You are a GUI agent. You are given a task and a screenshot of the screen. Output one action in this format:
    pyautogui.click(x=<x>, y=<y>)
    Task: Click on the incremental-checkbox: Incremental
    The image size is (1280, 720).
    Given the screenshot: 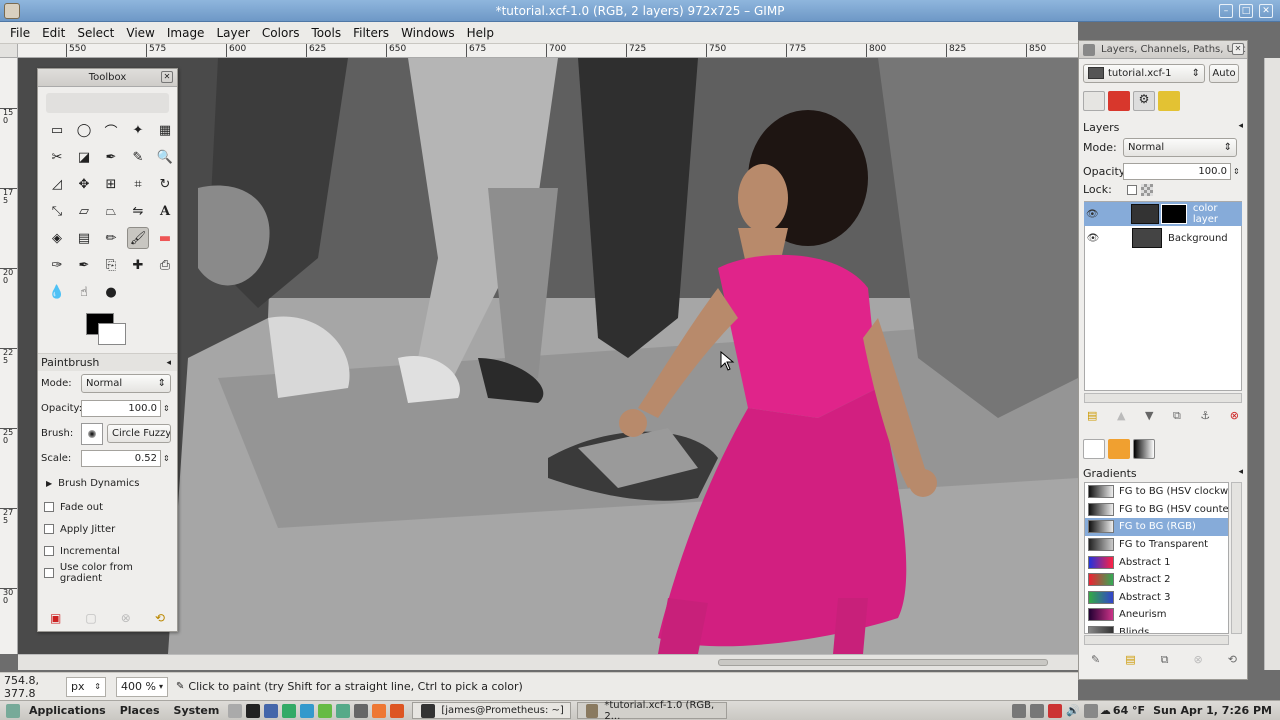 What is the action you would take?
    pyautogui.click(x=107, y=551)
    